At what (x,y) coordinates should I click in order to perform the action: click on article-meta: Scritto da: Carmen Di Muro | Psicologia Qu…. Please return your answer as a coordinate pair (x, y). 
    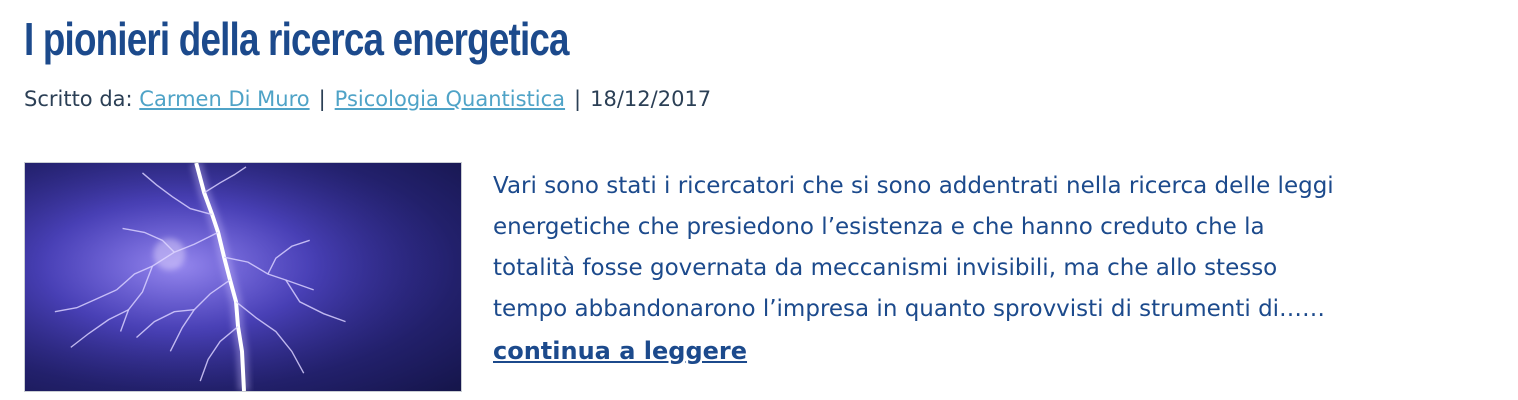
    Looking at the image, I should click on (367, 99).